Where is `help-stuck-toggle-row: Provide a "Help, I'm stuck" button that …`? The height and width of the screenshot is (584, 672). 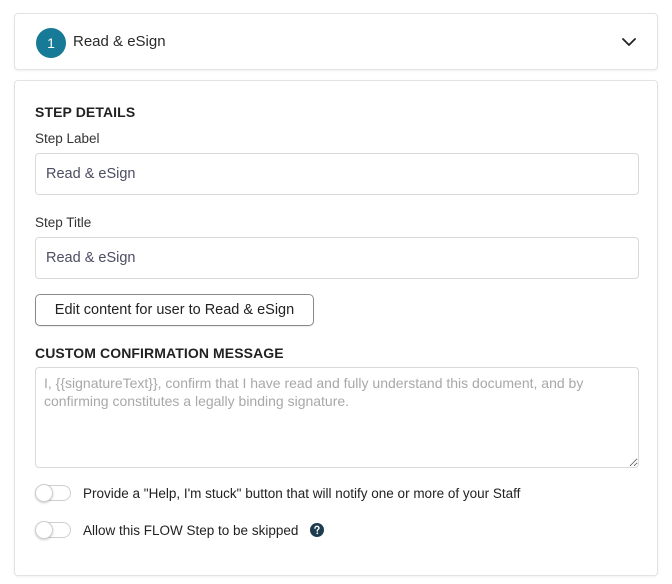 help-stuck-toggle-row: Provide a "Help, I'm stuck" button that … is located at coordinates (277, 493).